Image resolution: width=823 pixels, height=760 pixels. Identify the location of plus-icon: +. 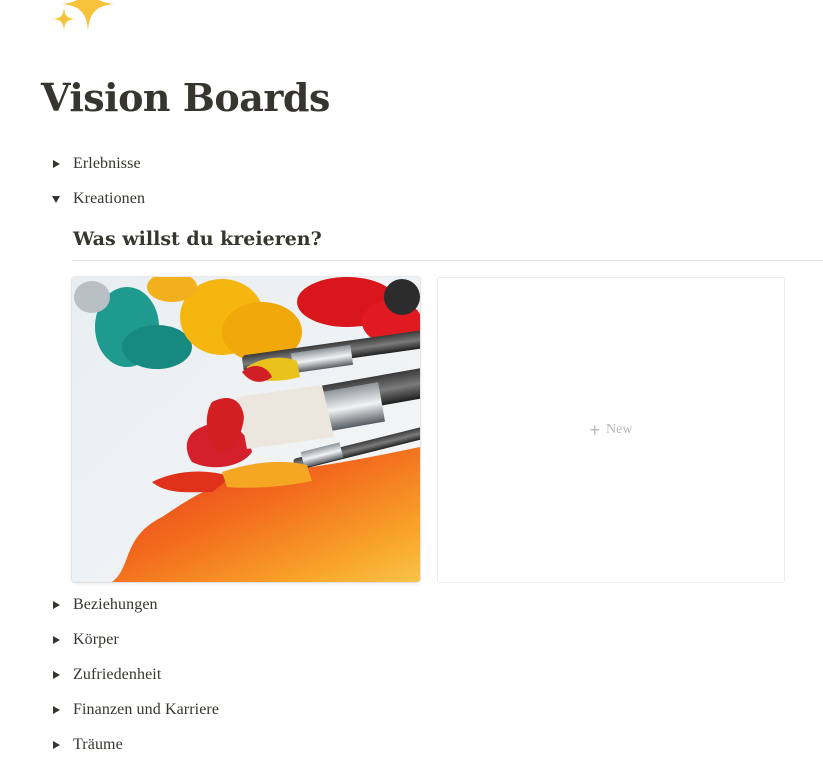
(595, 430).